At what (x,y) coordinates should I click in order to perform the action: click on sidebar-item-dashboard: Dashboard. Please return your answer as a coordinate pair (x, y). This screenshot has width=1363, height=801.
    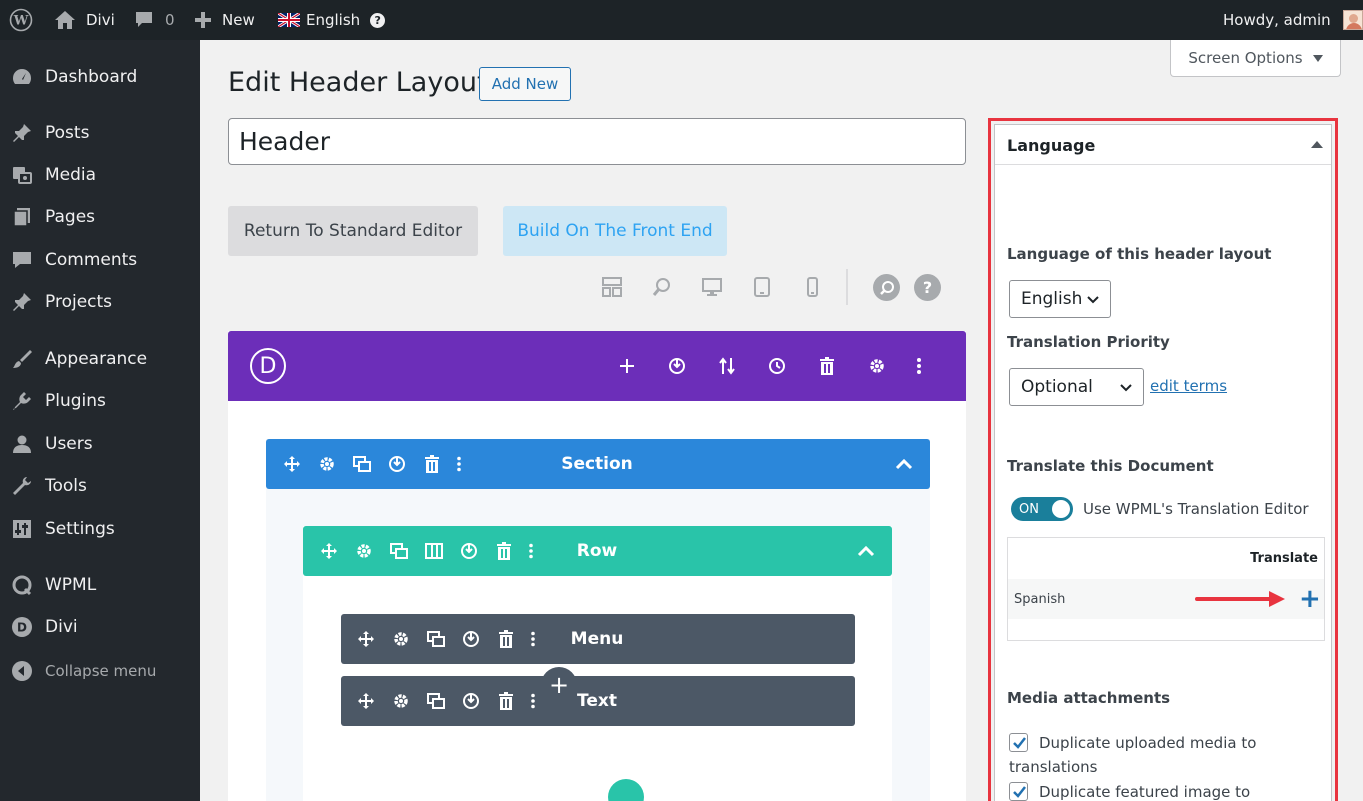
    Looking at the image, I should click on (100, 77).